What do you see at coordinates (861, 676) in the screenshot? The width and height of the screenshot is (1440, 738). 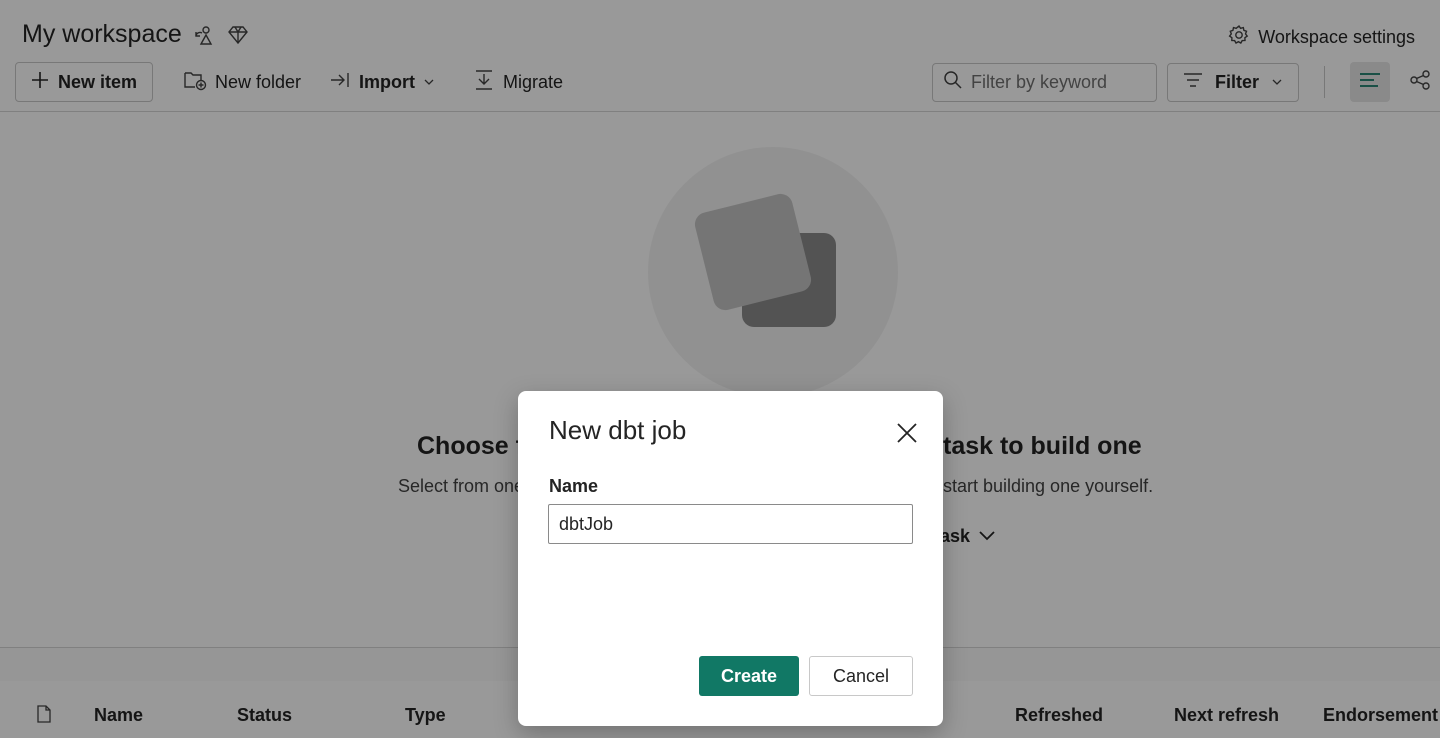 I see `cancel-button: Cancel` at bounding box center [861, 676].